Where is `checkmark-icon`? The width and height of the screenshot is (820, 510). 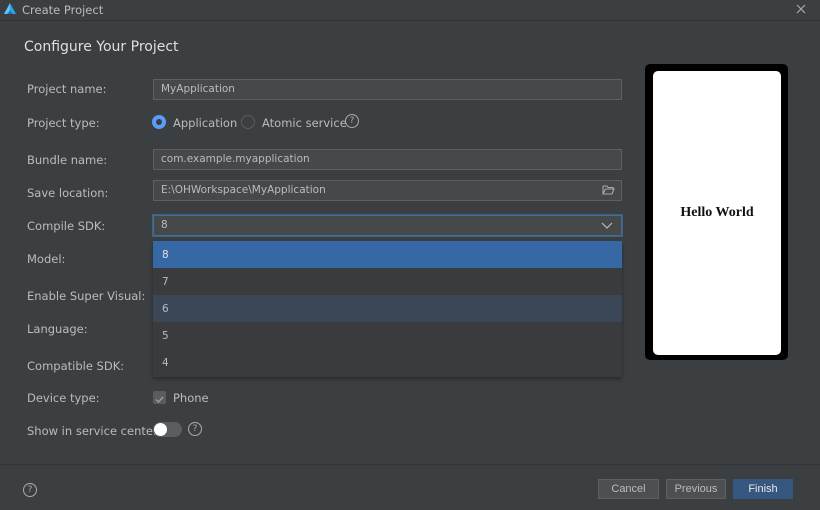
checkmark-icon is located at coordinates (159, 400).